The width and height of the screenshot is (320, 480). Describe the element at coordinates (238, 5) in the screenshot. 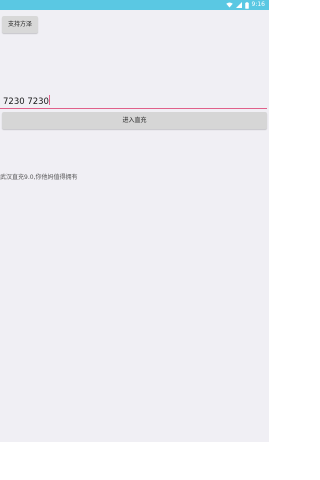

I see `signal-icon` at that location.